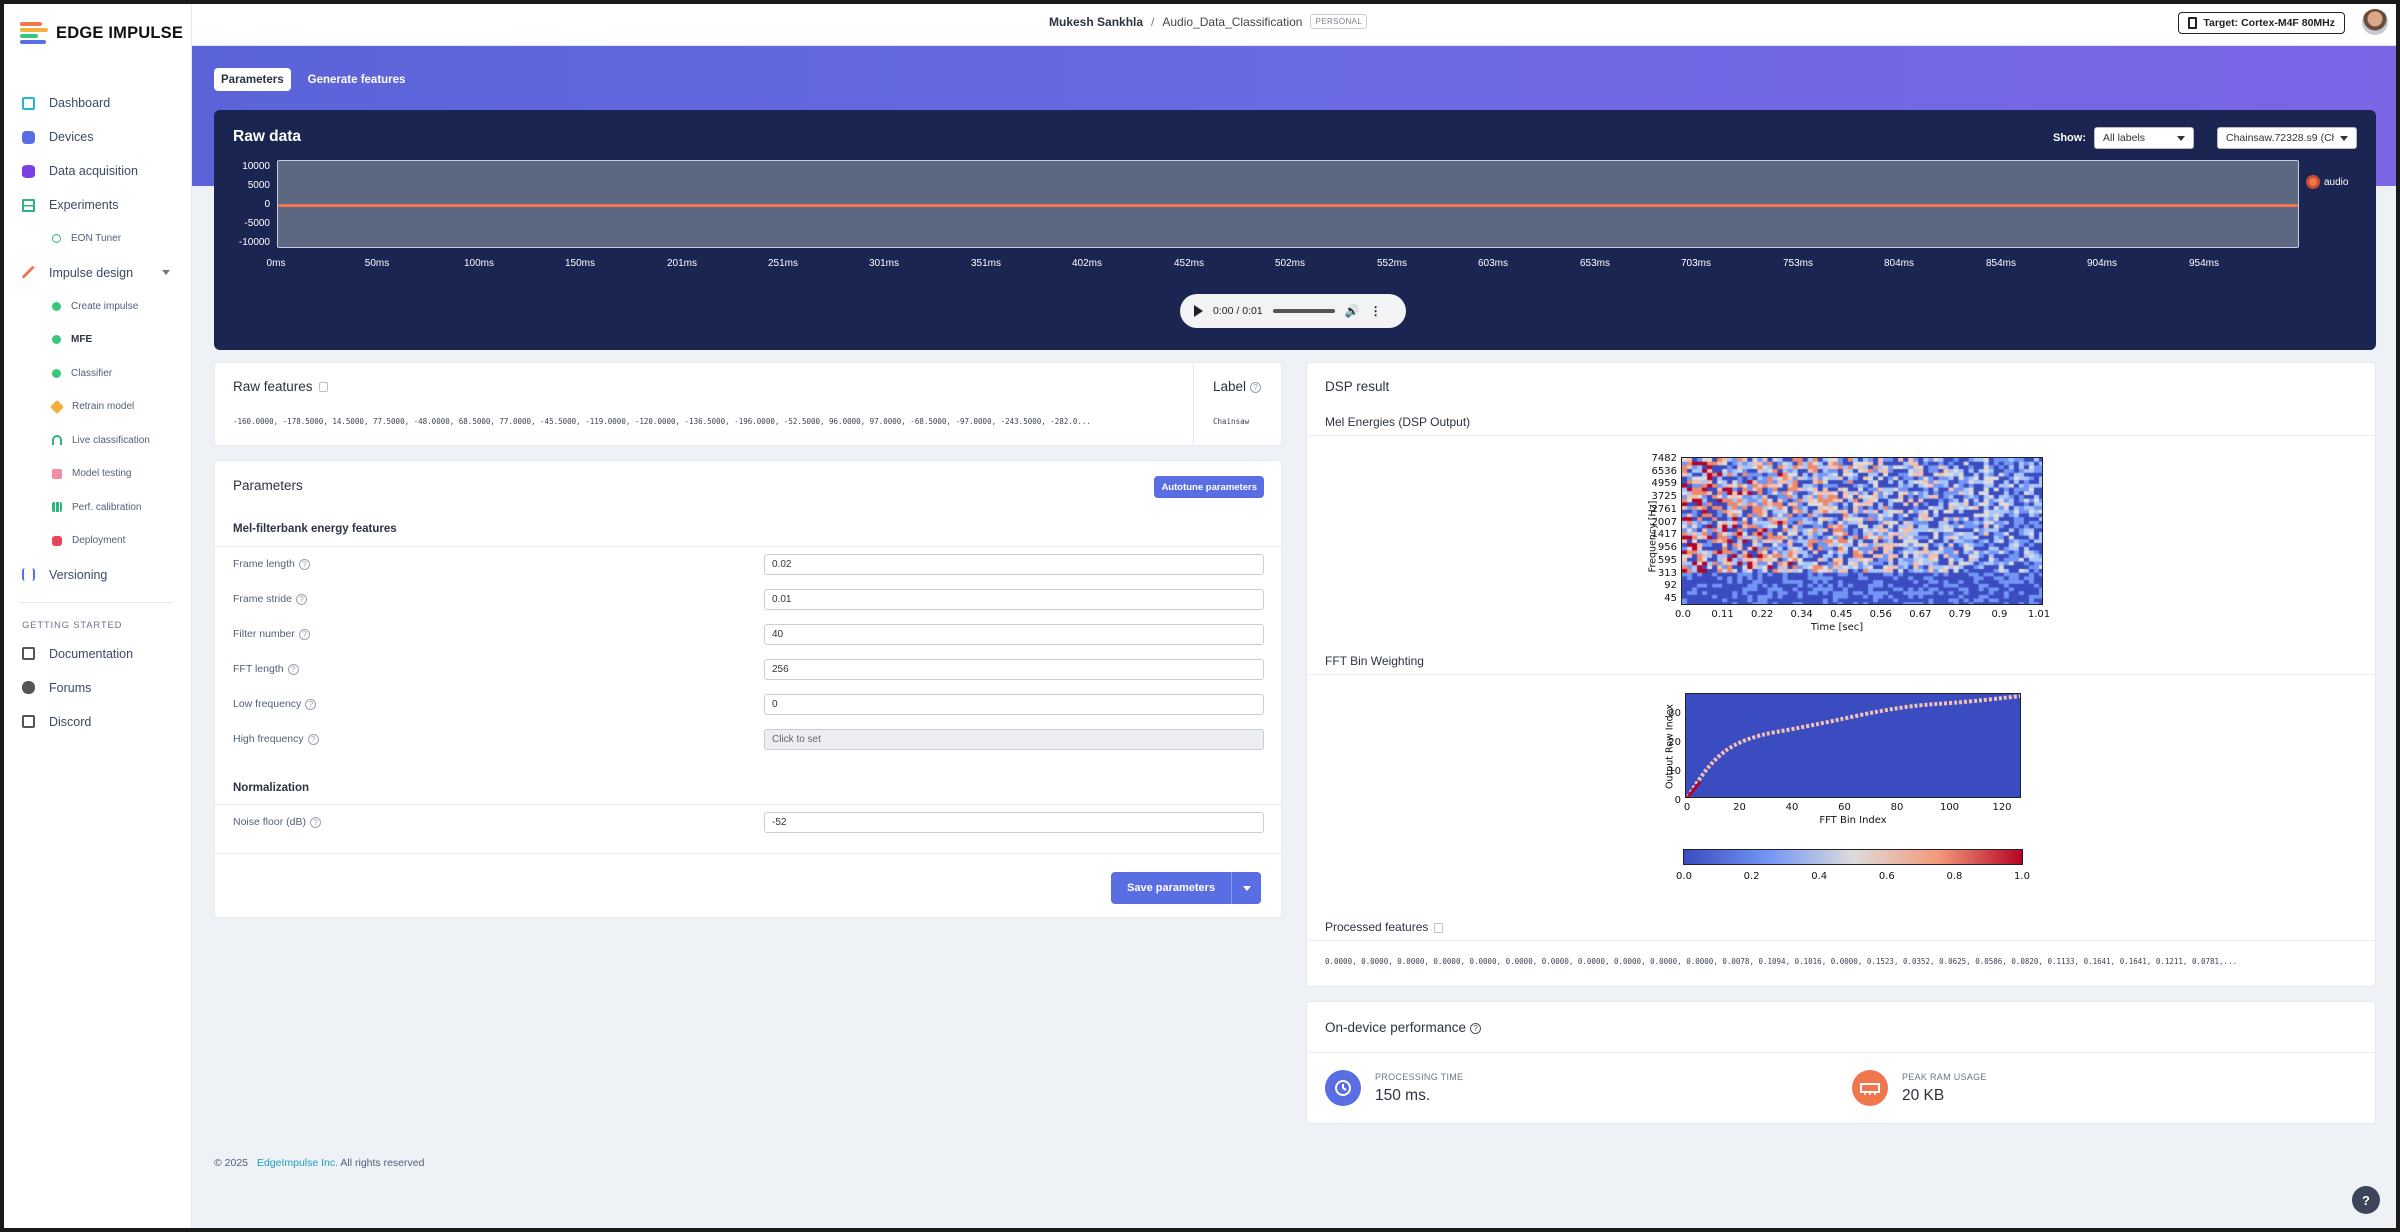  I want to click on fft-x-tick: 60, so click(1844, 807).